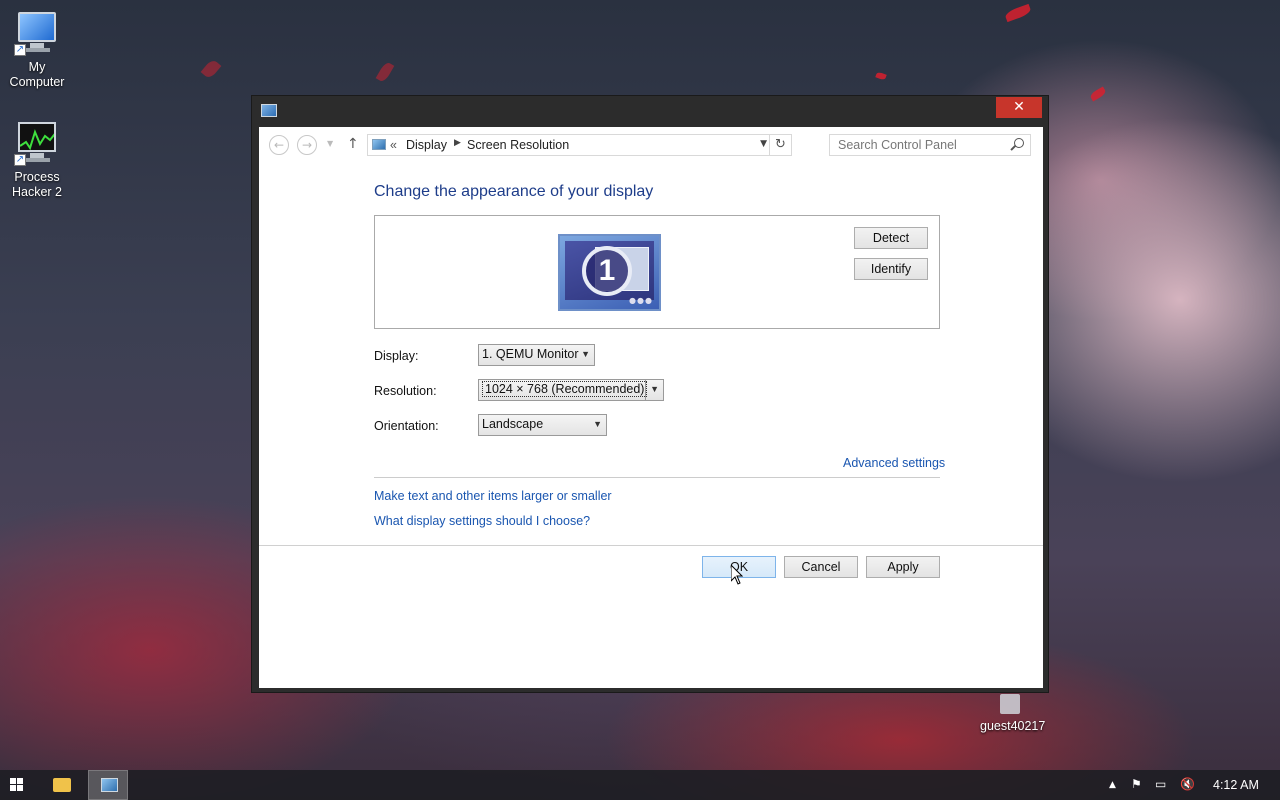 Image resolution: width=1280 pixels, height=800 pixels. What do you see at coordinates (405, 391) in the screenshot?
I see `resolution-label: Resolution:` at bounding box center [405, 391].